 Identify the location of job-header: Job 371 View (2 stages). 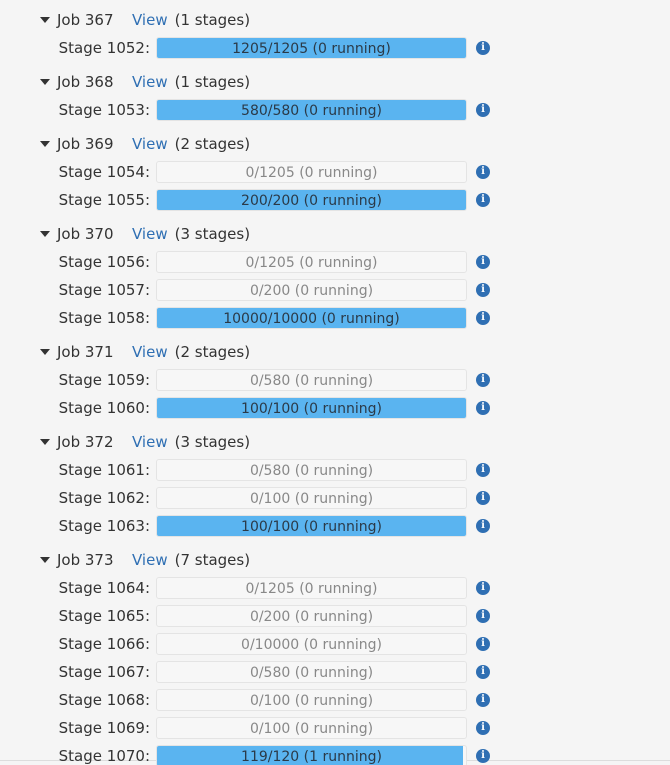
(145, 352).